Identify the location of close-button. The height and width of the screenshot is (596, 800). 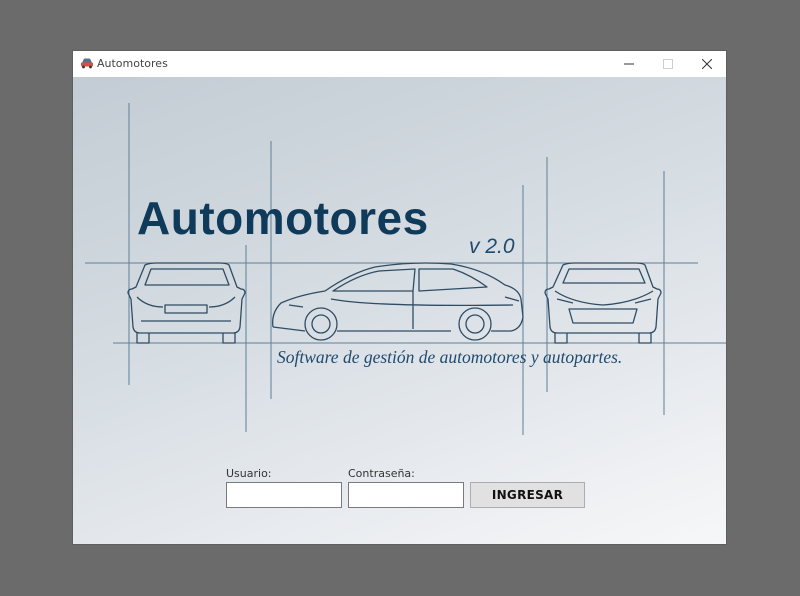
(707, 64).